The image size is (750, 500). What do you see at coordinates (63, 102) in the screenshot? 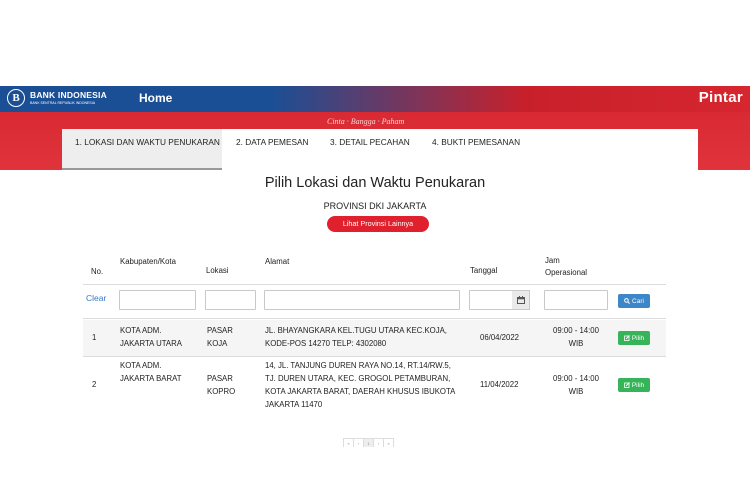
I see `bank-subtitle: BANK SENTRAL REPUBLIK INDONESIA` at bounding box center [63, 102].